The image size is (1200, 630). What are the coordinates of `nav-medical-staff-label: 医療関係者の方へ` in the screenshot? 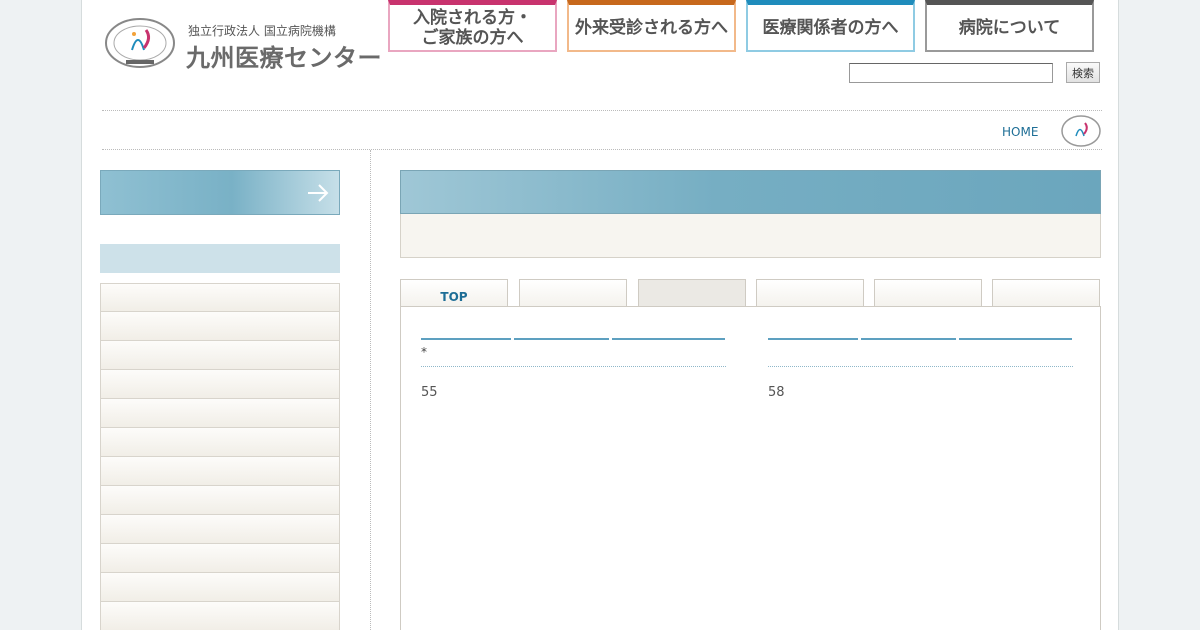 It's located at (830, 27).